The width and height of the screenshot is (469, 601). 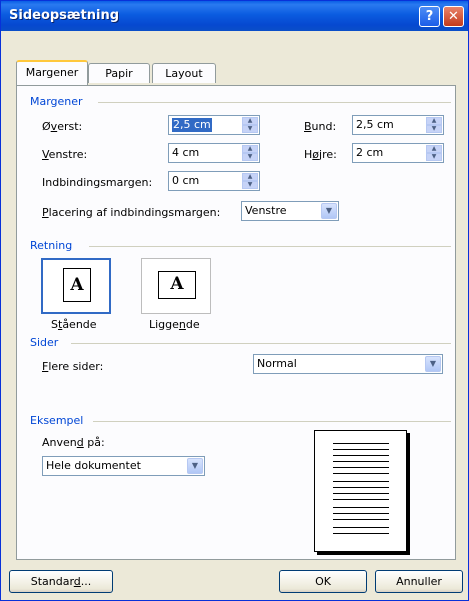 I want to click on right-margin-label: Højre:, so click(x=320, y=154).